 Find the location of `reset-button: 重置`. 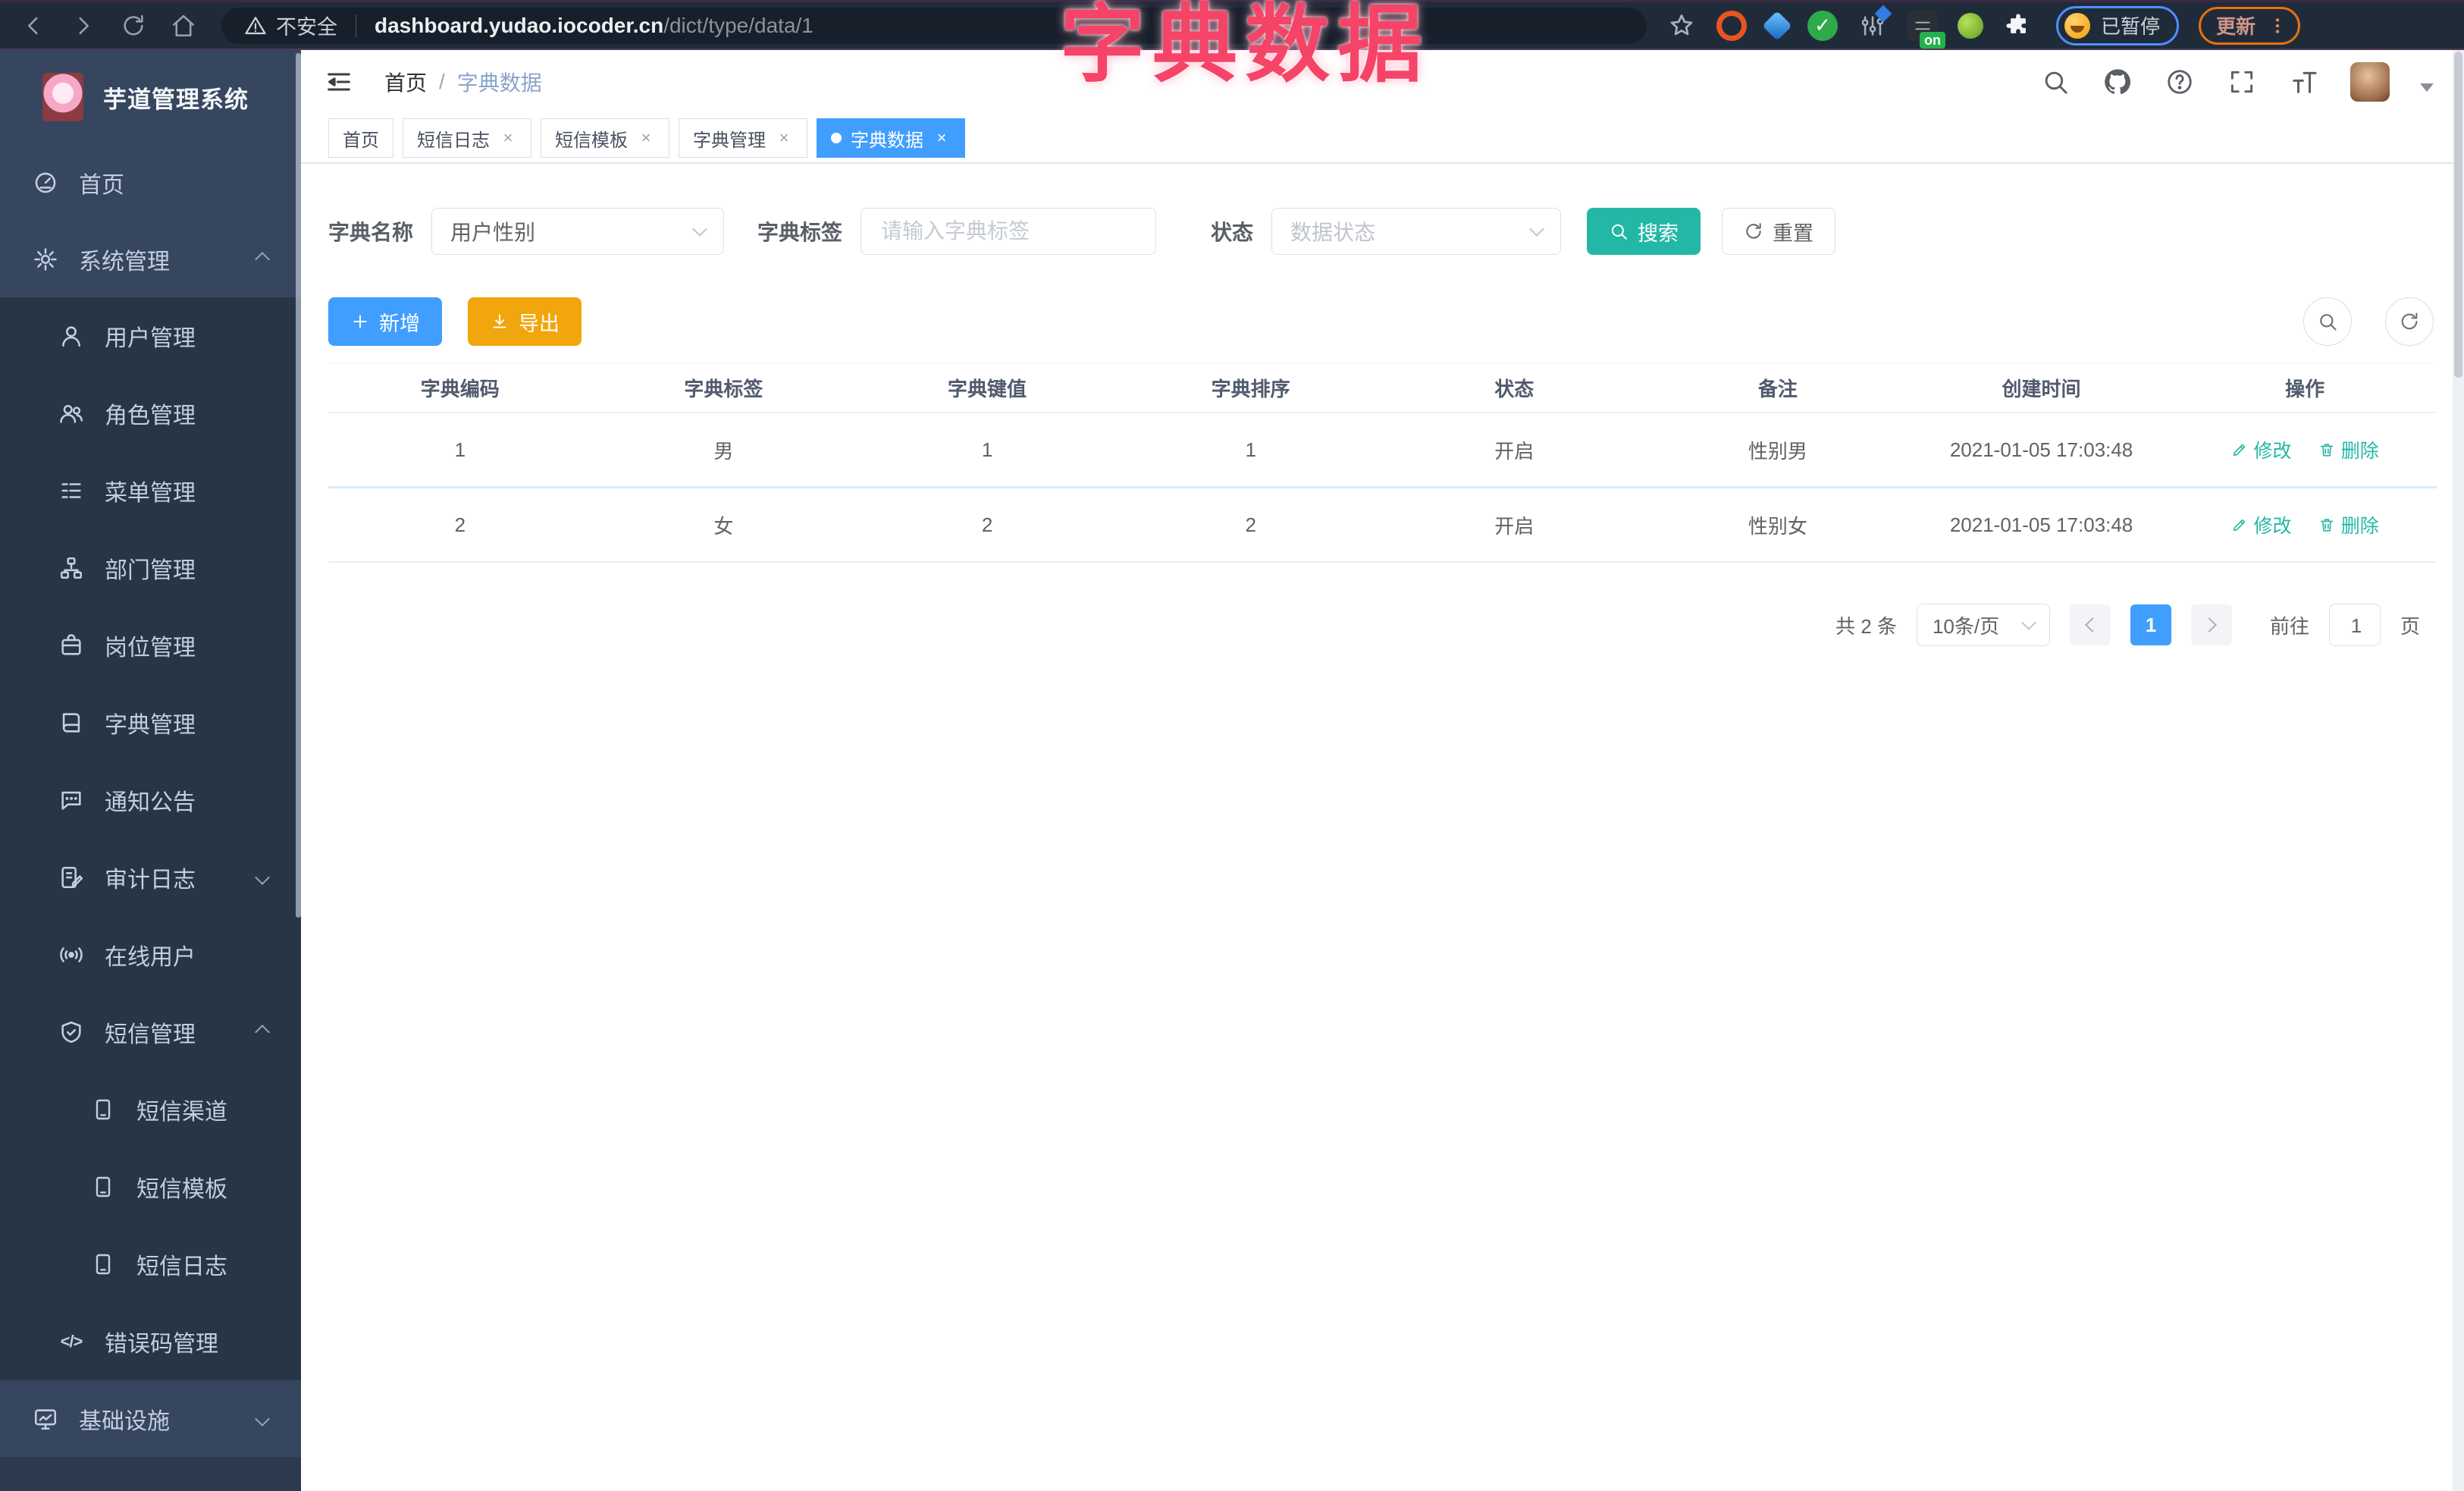

reset-button: 重置 is located at coordinates (1779, 231).